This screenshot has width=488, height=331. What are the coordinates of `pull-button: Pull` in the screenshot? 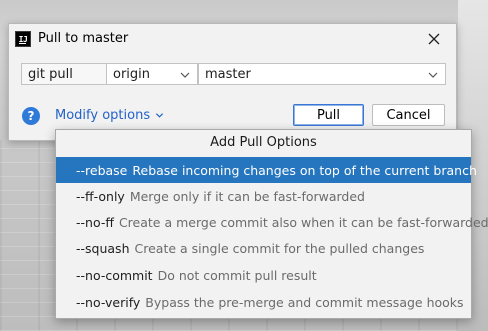 It's located at (328, 115).